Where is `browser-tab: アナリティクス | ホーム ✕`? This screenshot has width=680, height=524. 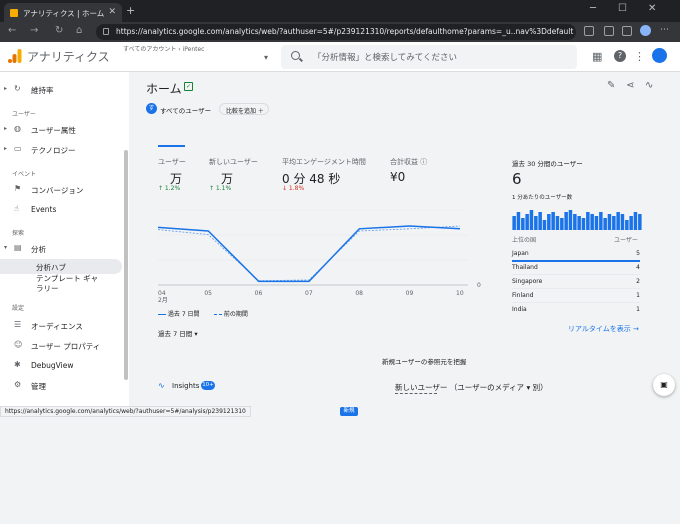
browser-tab: アナリティクス | ホーム ✕ is located at coordinates (63, 12).